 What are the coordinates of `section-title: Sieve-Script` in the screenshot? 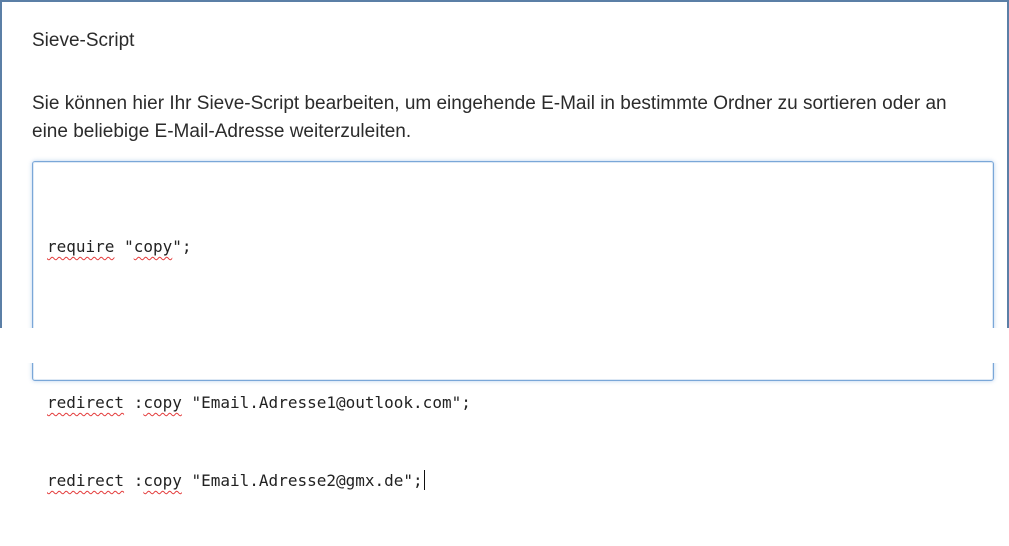 It's located at (83, 40).